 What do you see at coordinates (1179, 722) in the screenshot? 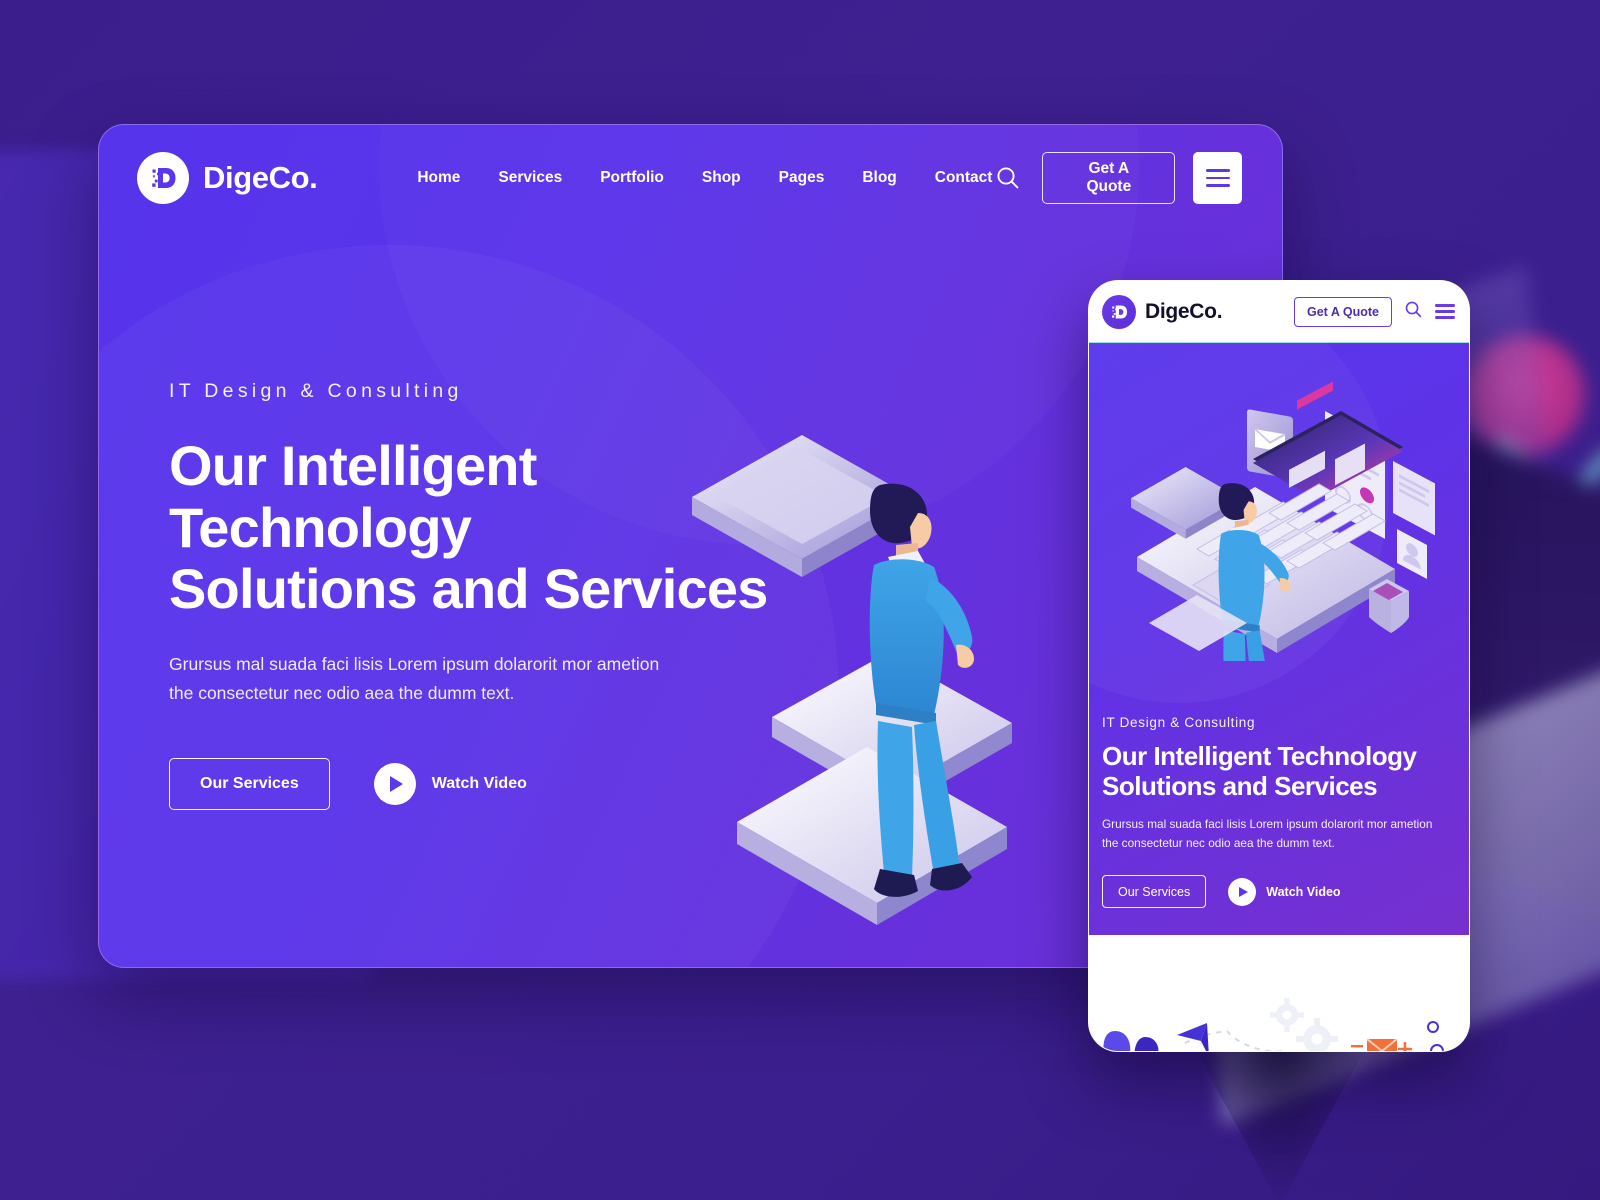
I see `mobile-hero-eyebrow: IT Design & Consulting` at bounding box center [1179, 722].